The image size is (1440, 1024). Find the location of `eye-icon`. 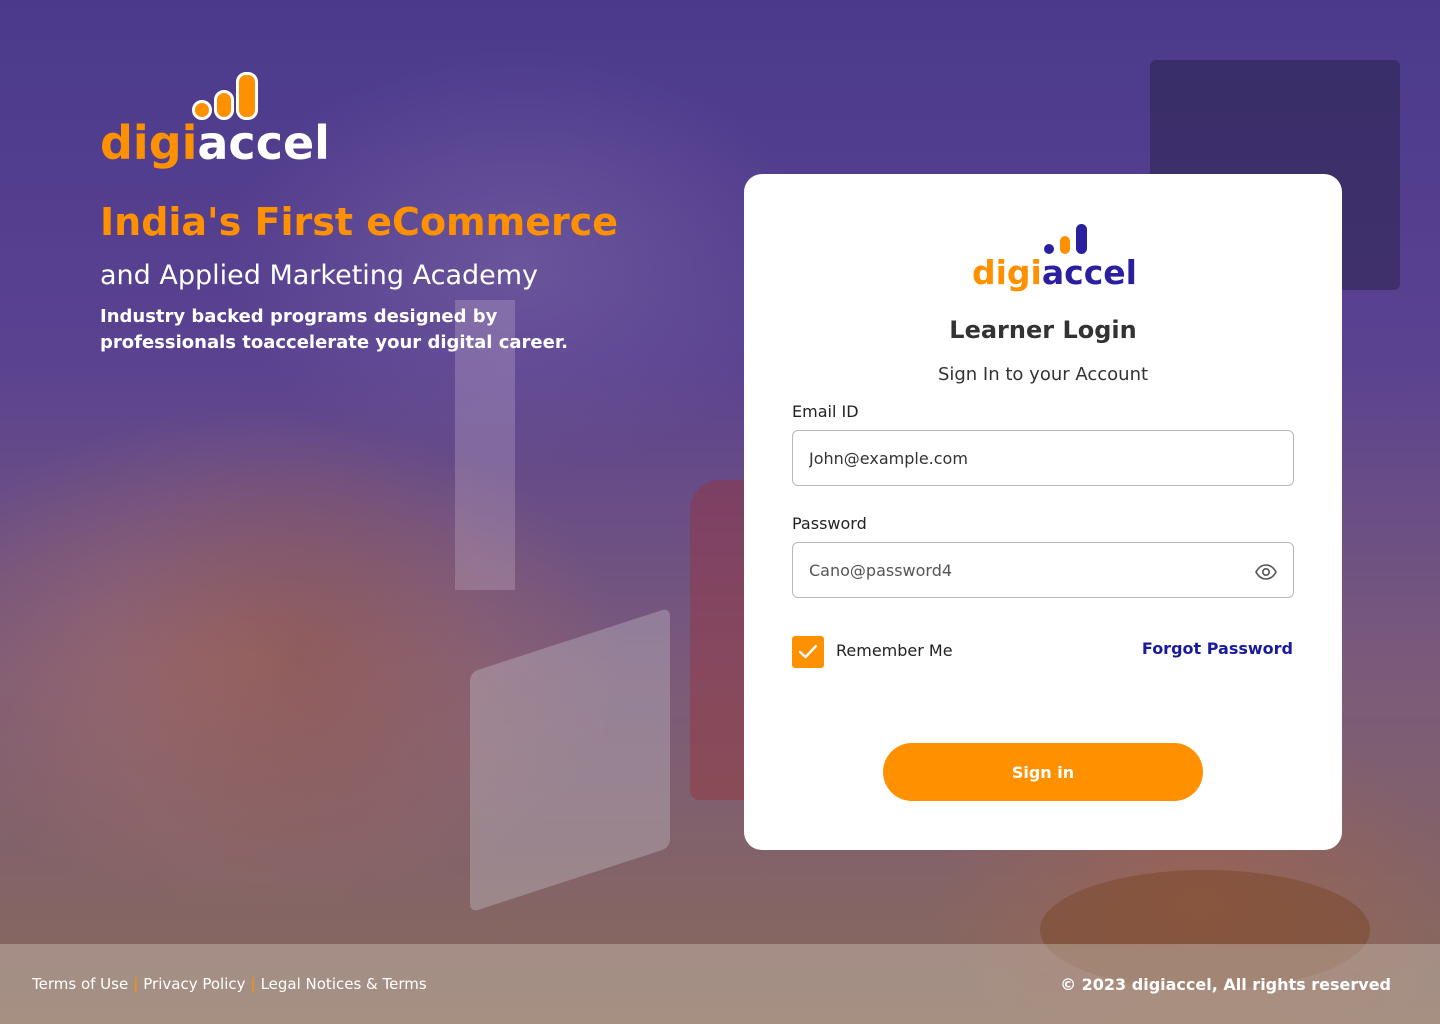

eye-icon is located at coordinates (1266, 572).